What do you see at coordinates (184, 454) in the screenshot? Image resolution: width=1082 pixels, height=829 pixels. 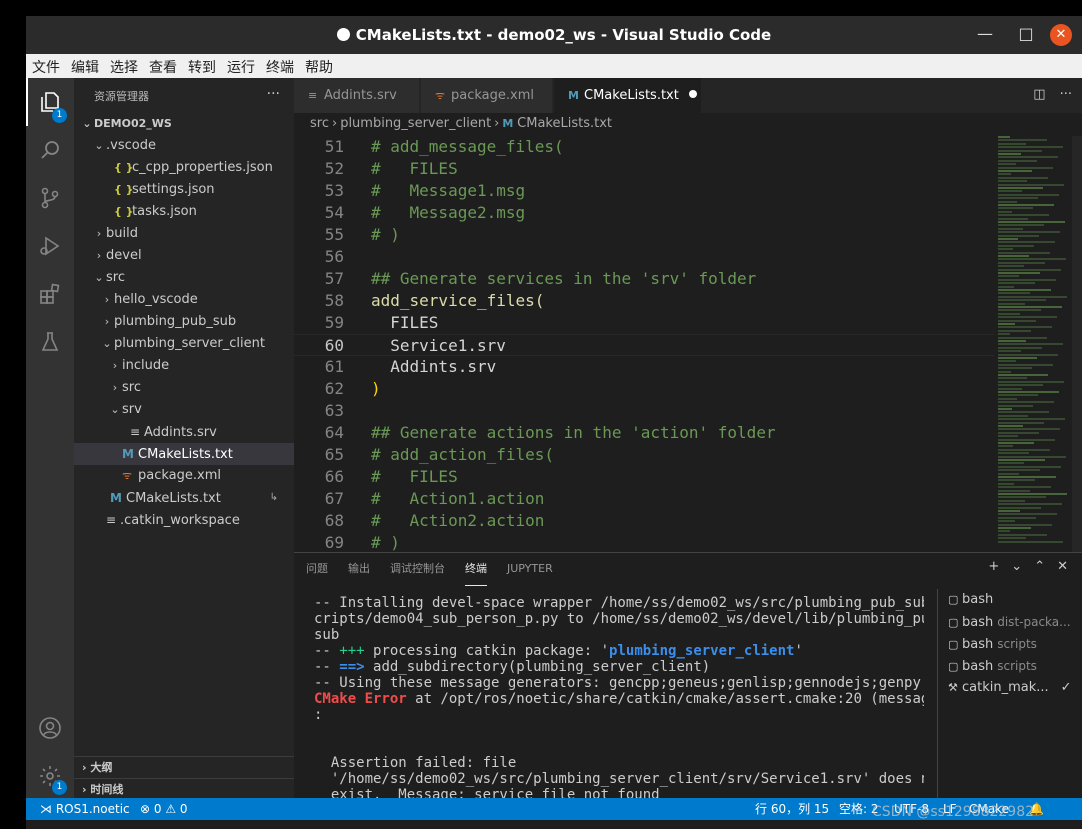 I see `tree-item: M CMakeLists.txt` at bounding box center [184, 454].